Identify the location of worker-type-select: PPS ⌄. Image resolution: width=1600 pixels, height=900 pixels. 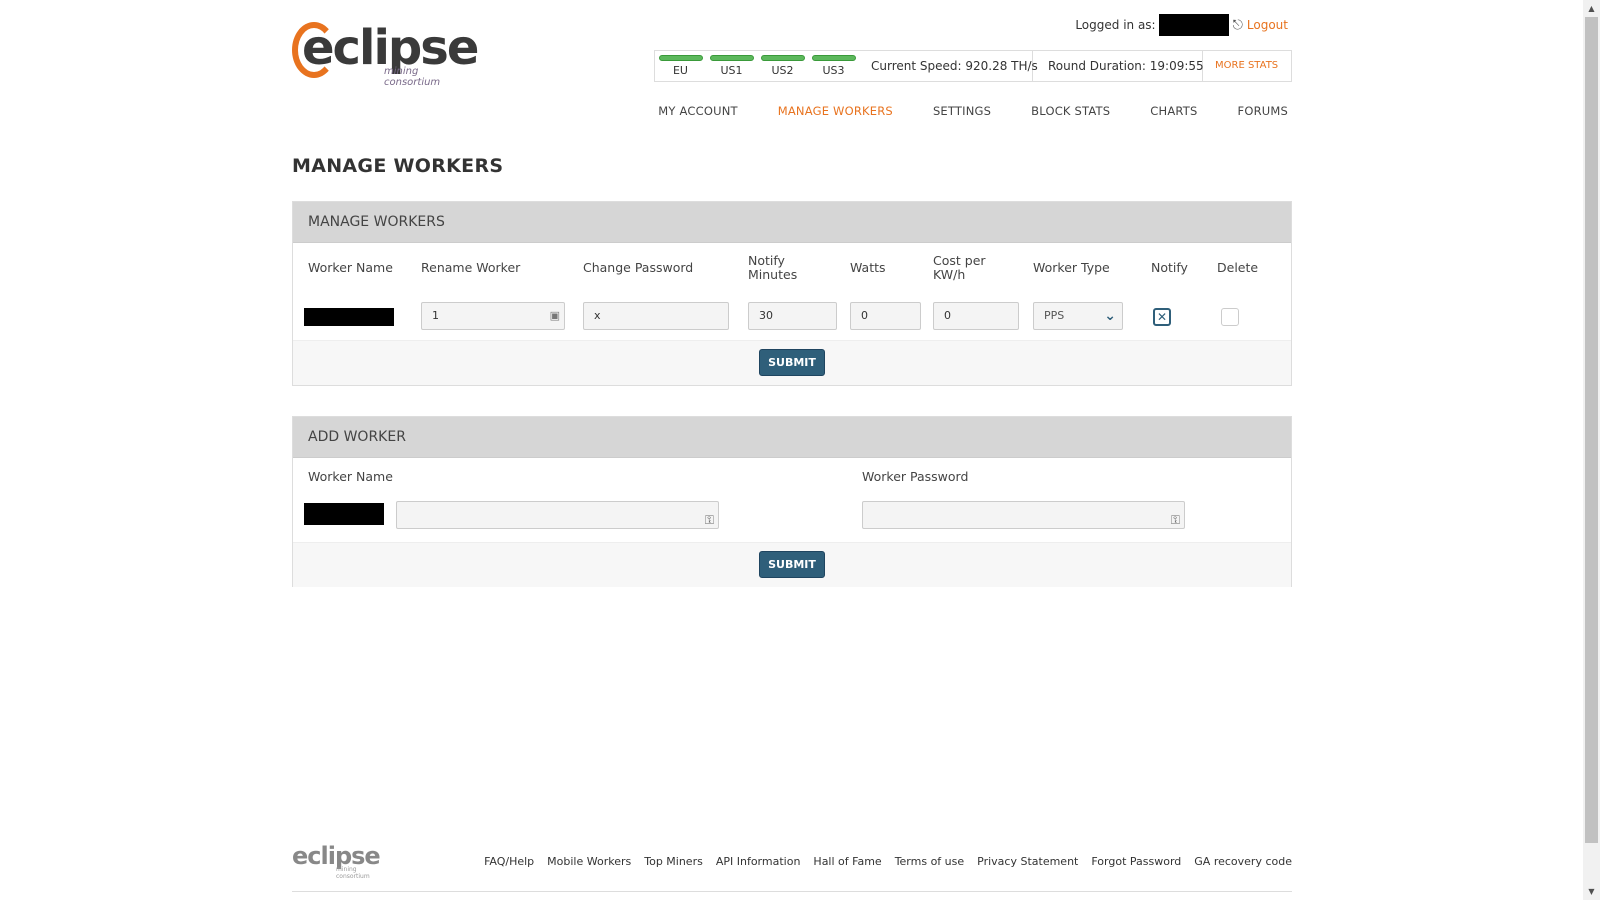
(1078, 316).